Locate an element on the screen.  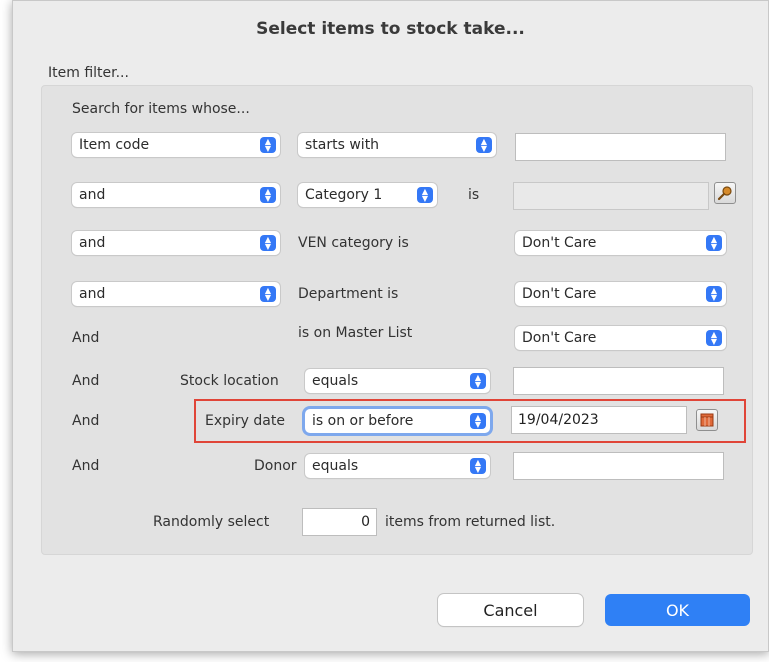
random-suffix-label: items from returned list. is located at coordinates (470, 522).